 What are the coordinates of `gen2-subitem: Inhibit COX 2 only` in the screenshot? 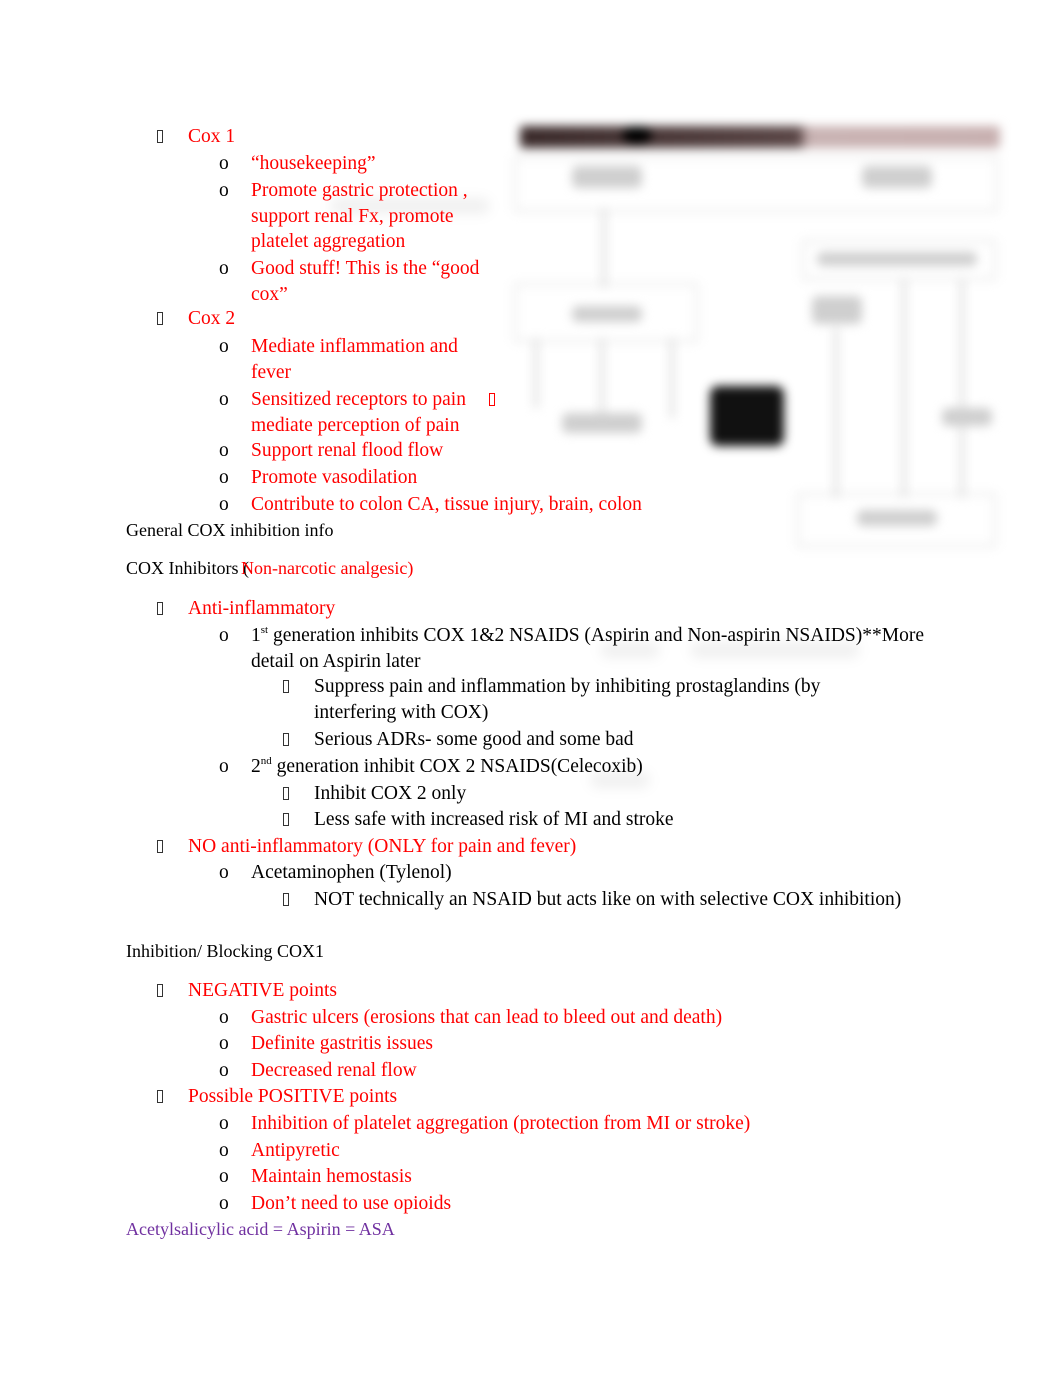 It's located at (390, 793).